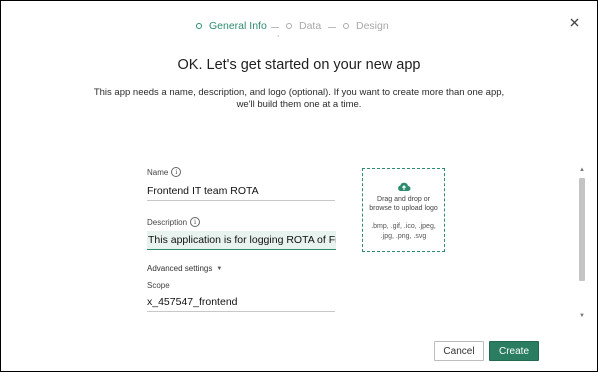 Image resolution: width=598 pixels, height=372 pixels. I want to click on scroll-up-icon: ▲, so click(582, 170).